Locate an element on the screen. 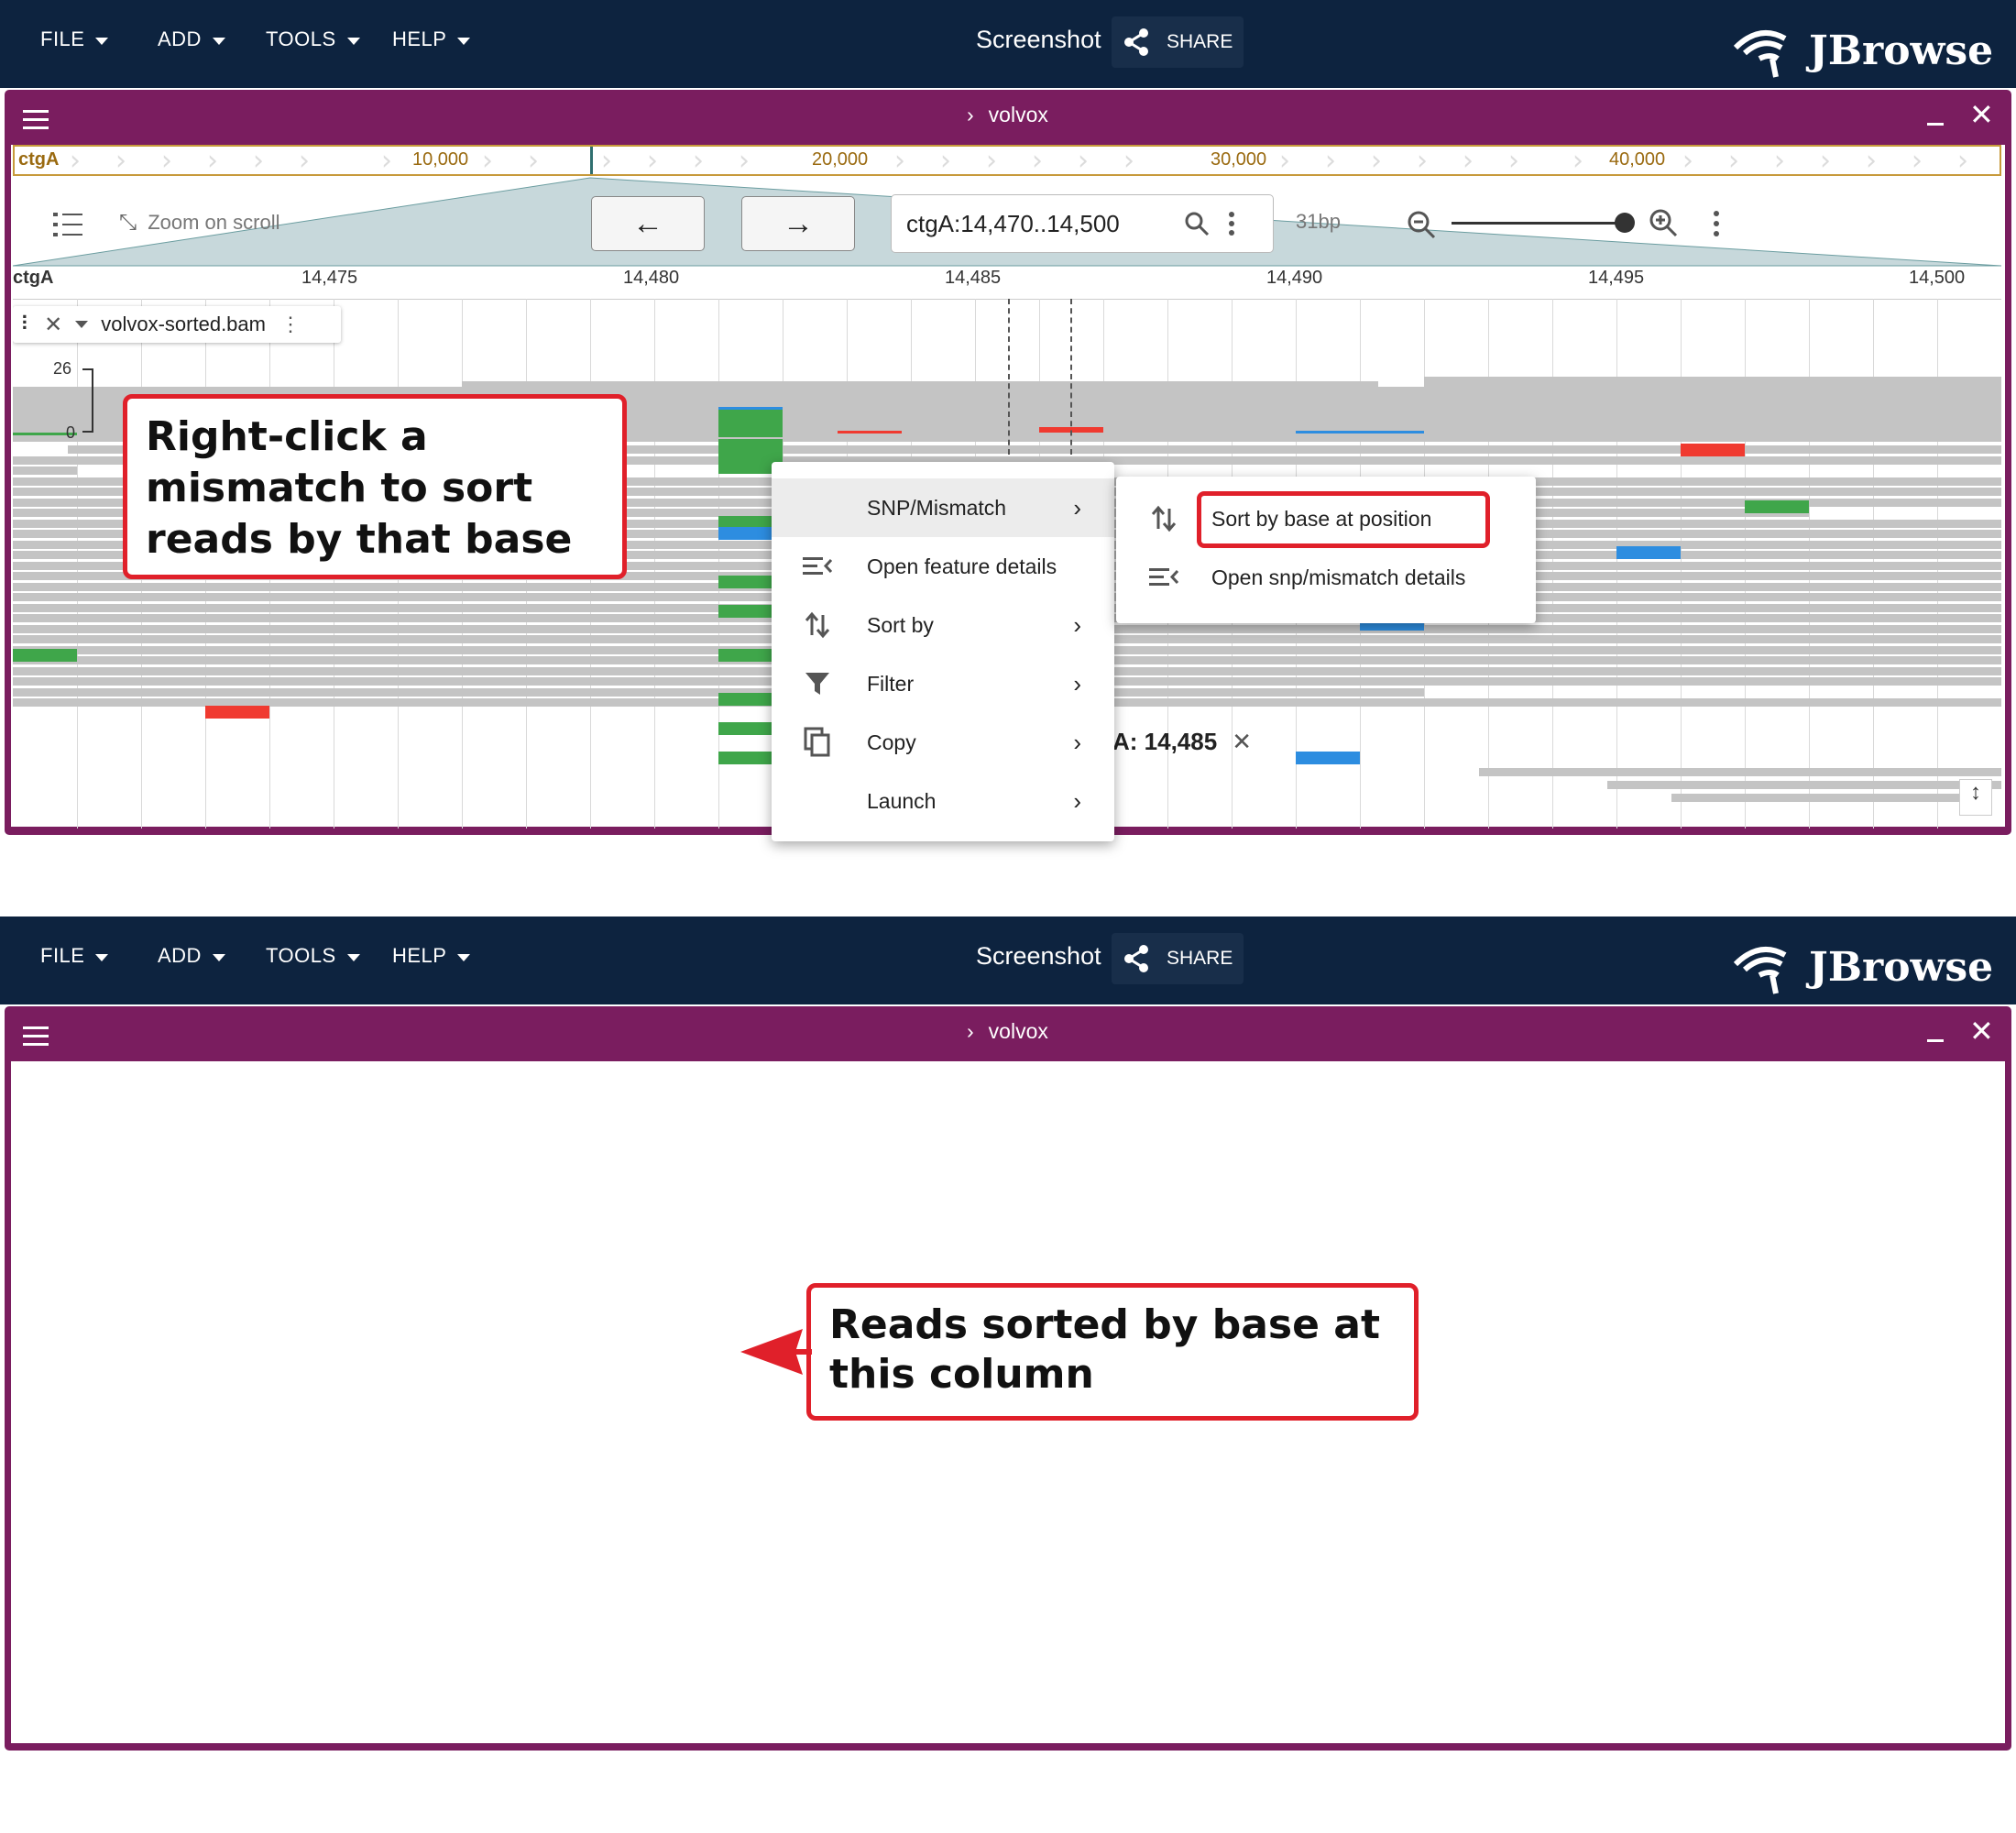 This screenshot has width=2016, height=1833. jbrowse-logo-icon is located at coordinates (1760, 54).